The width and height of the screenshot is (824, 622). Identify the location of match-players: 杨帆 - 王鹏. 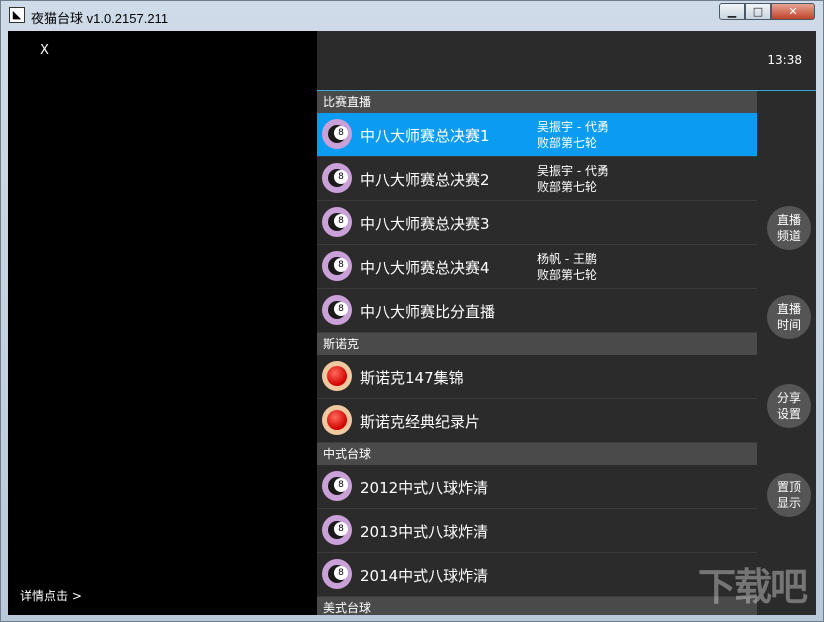
(567, 259).